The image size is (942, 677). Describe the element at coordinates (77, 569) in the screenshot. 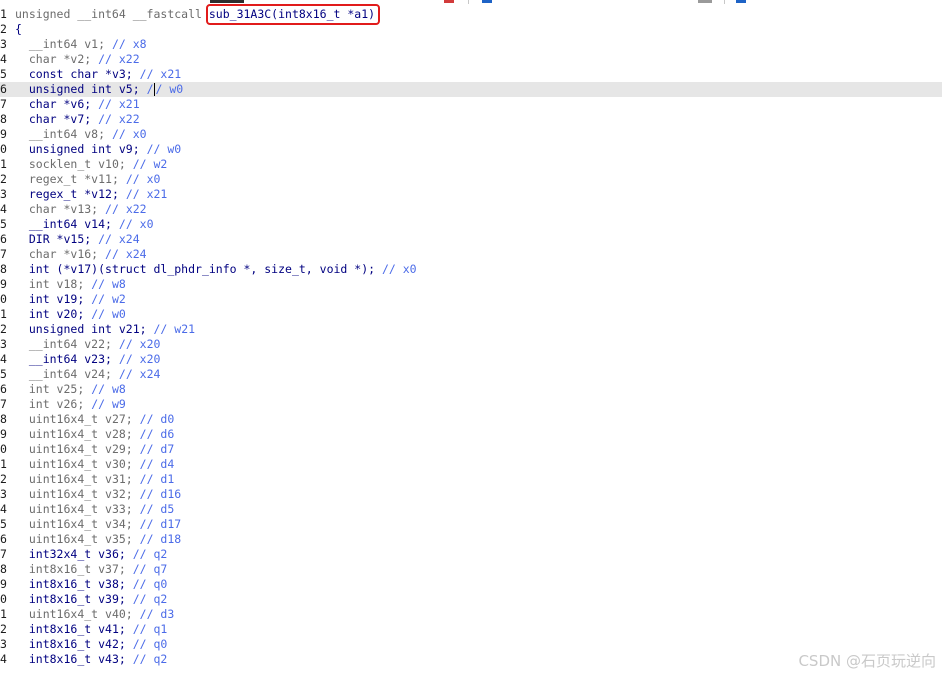

I see `variable-declaration: int8x16_t v37;` at that location.